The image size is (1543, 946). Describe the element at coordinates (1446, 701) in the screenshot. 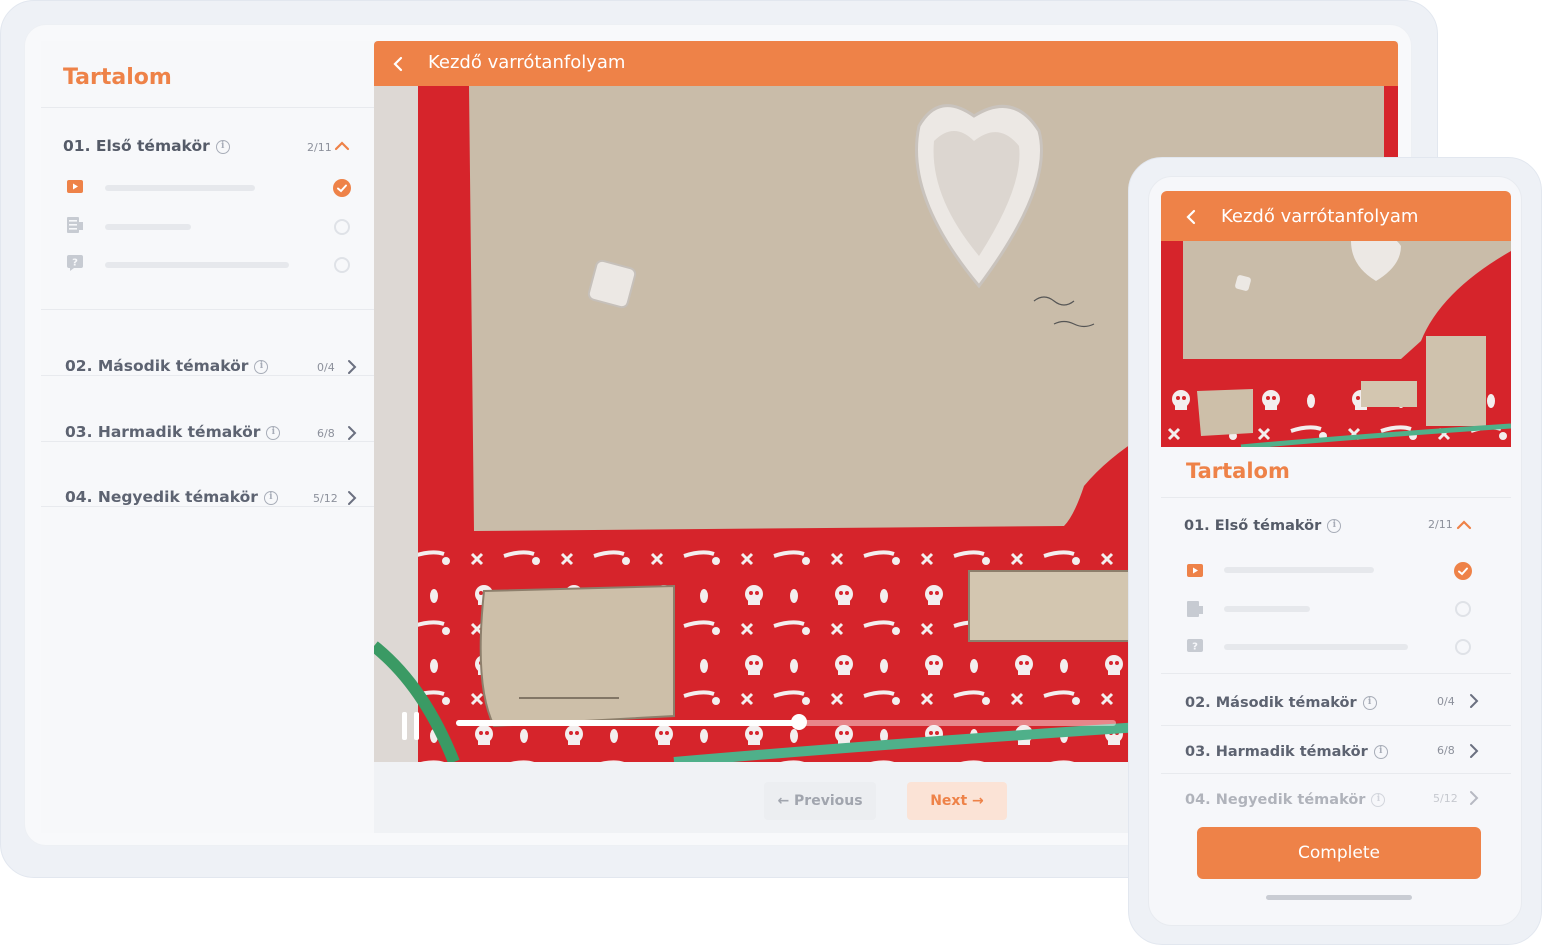

I see `mobile-topic-02-count: 0/4` at that location.